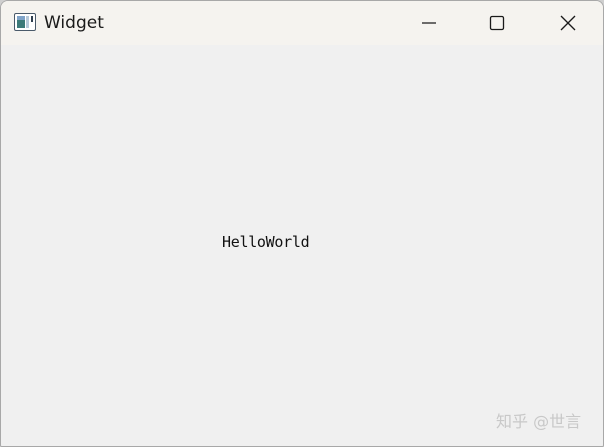  I want to click on minimize-button, so click(429, 23).